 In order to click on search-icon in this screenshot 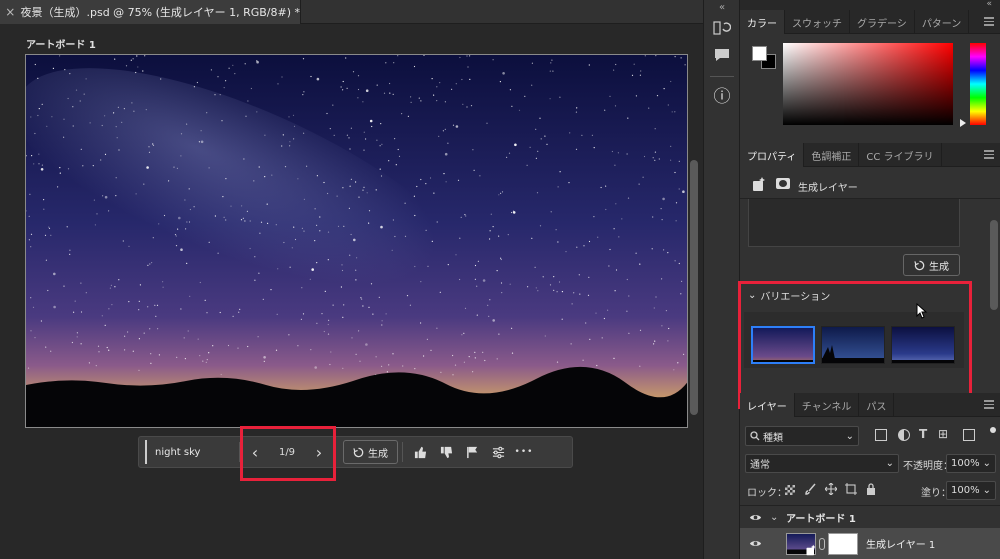, I will do `click(755, 436)`.